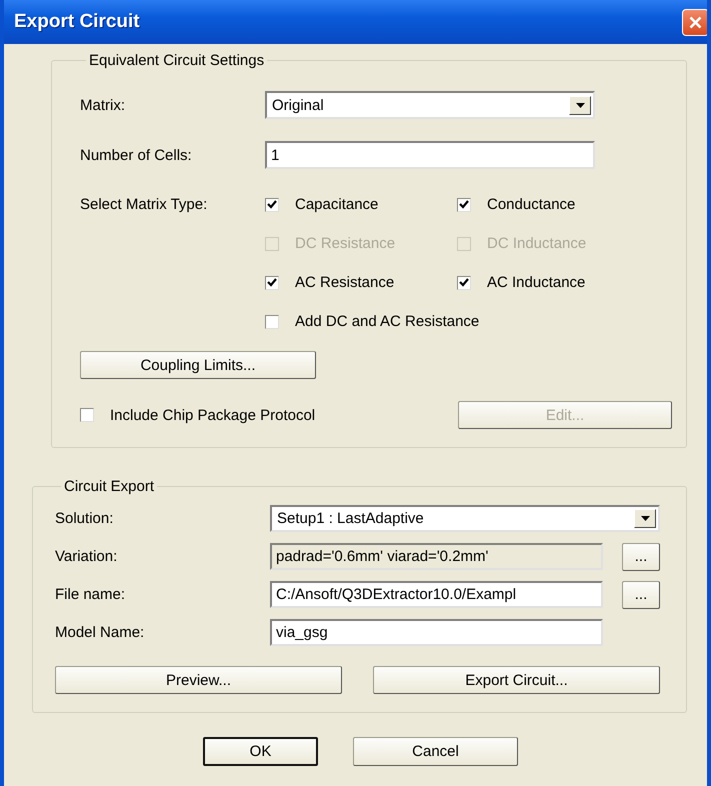 The width and height of the screenshot is (711, 786). Describe the element at coordinates (77, 22) in the screenshot. I see `window-title: Export Circuit` at that location.